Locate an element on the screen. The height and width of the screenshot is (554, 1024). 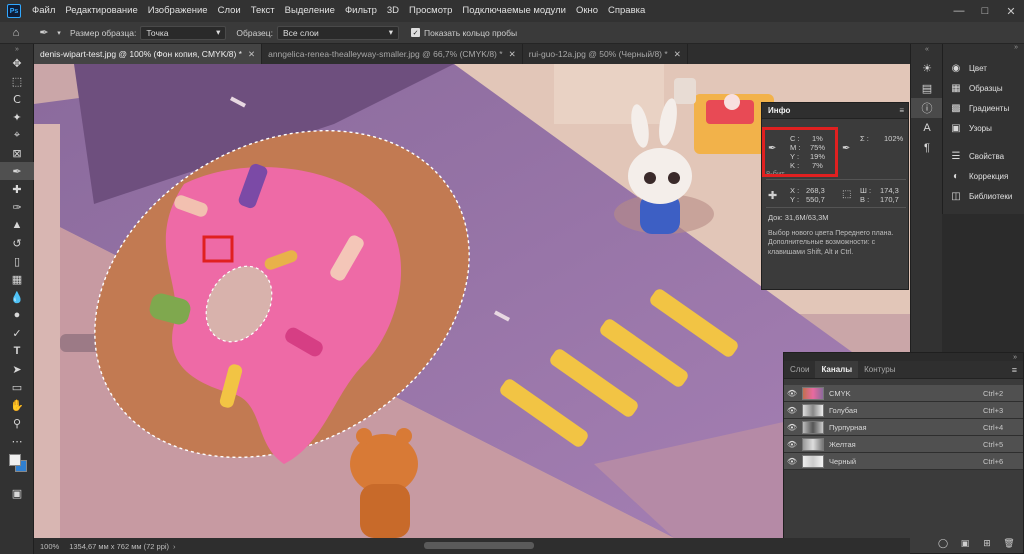
minimize-icon: — is located at coordinates (959, 11).